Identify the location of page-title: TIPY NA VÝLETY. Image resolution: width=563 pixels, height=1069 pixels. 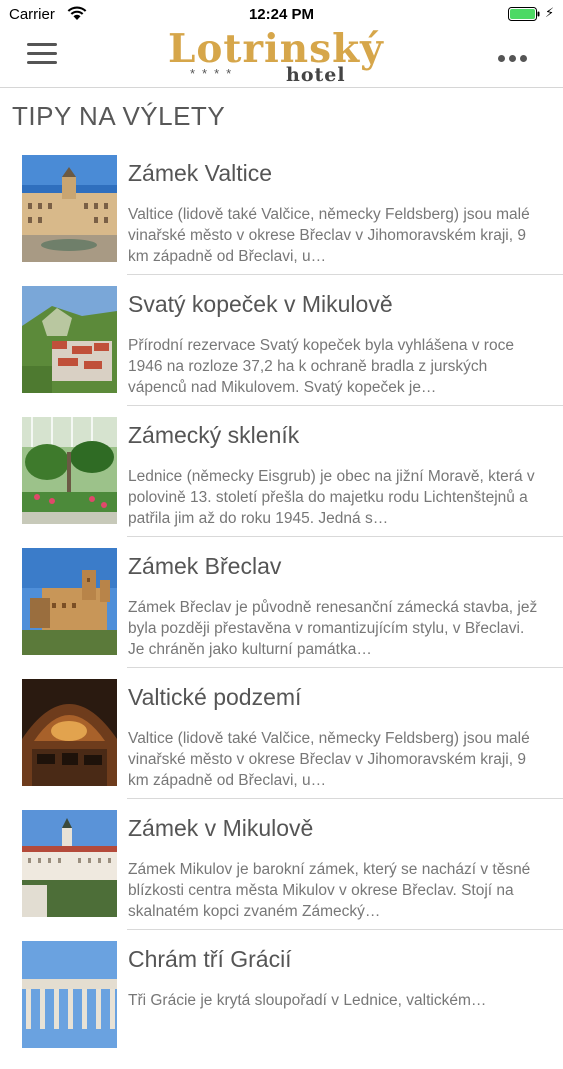
(119, 116).